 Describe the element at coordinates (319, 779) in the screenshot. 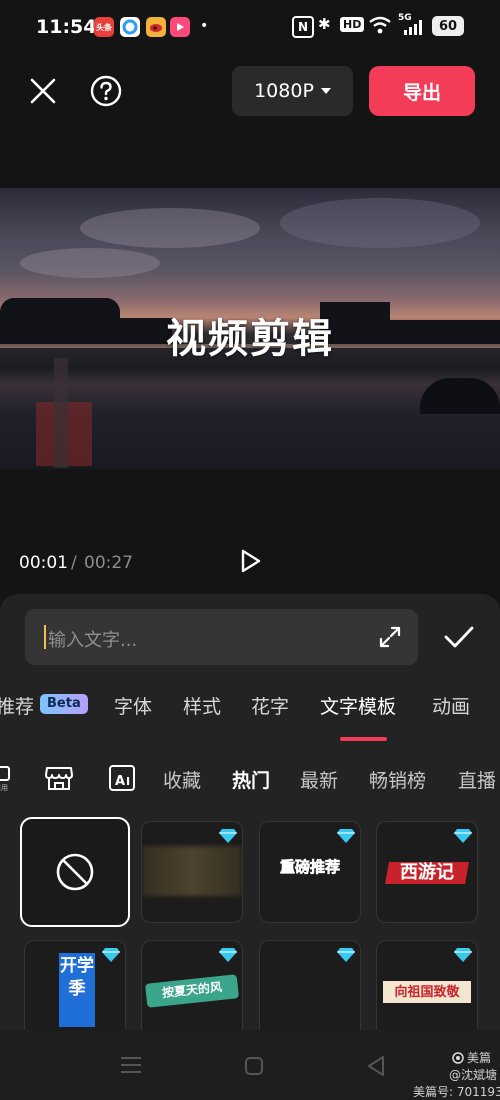

I see `subtab-newest: 最新` at that location.